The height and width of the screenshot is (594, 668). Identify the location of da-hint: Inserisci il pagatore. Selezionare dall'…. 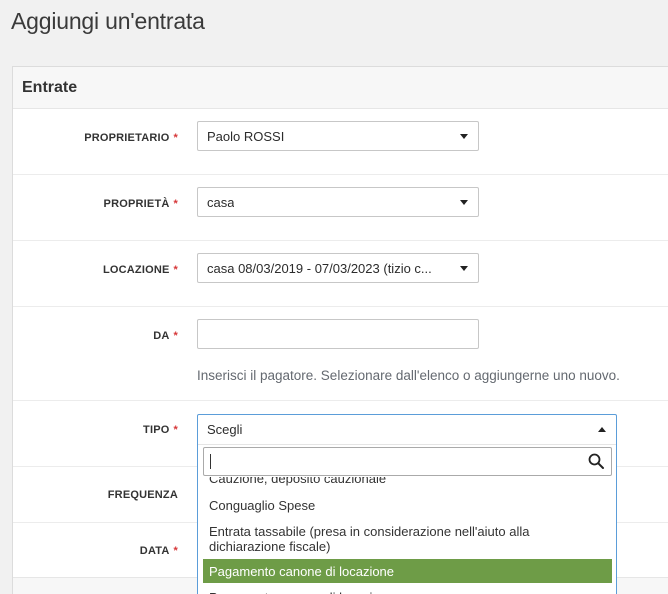
(408, 375).